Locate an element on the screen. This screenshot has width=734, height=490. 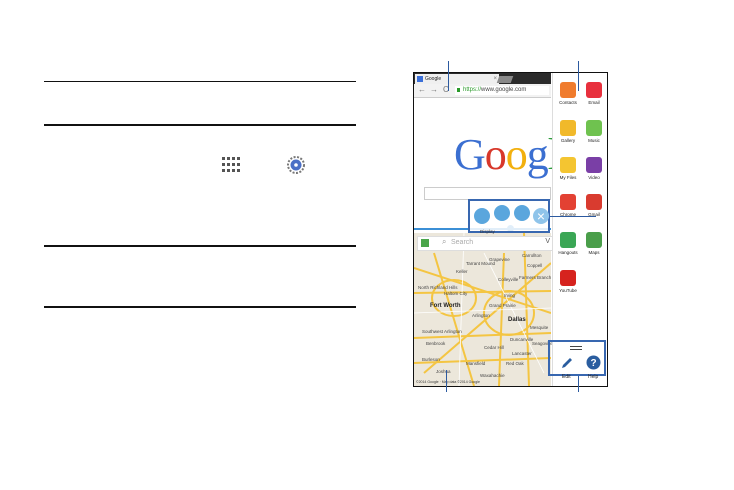
tab-title: Google is located at coordinates (433, 79).